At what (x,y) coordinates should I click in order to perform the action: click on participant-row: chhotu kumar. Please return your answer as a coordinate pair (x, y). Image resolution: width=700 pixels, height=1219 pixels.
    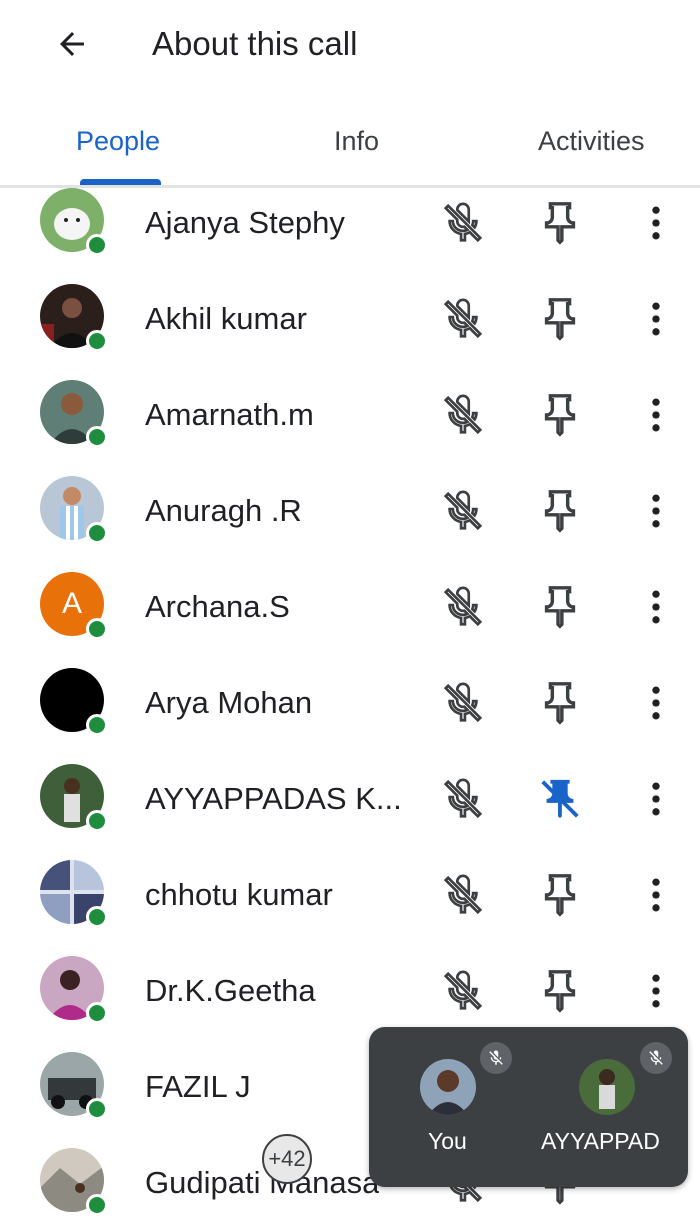
    Looking at the image, I should click on (350, 896).